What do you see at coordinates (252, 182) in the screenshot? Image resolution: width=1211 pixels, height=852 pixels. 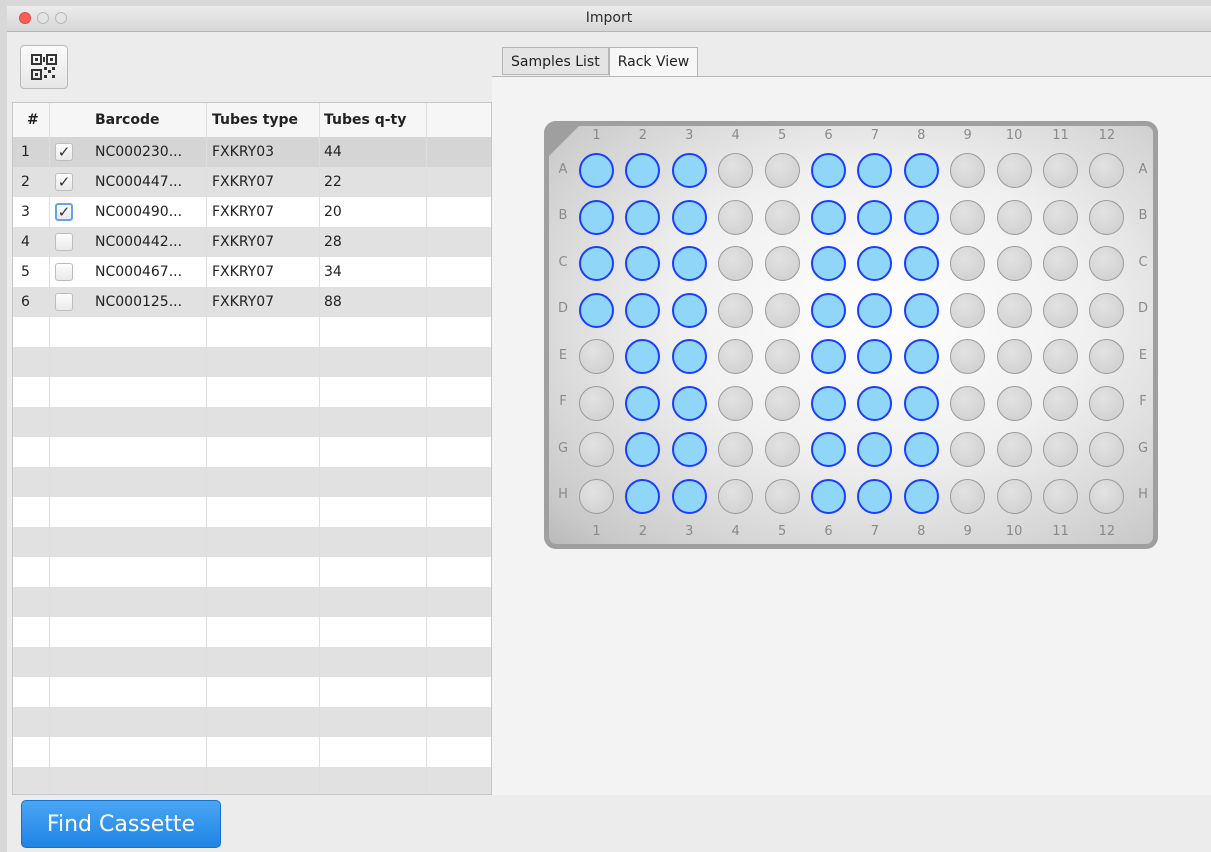 I see `table-row: 2 ✓ NC000447... FXKRY07 22` at bounding box center [252, 182].